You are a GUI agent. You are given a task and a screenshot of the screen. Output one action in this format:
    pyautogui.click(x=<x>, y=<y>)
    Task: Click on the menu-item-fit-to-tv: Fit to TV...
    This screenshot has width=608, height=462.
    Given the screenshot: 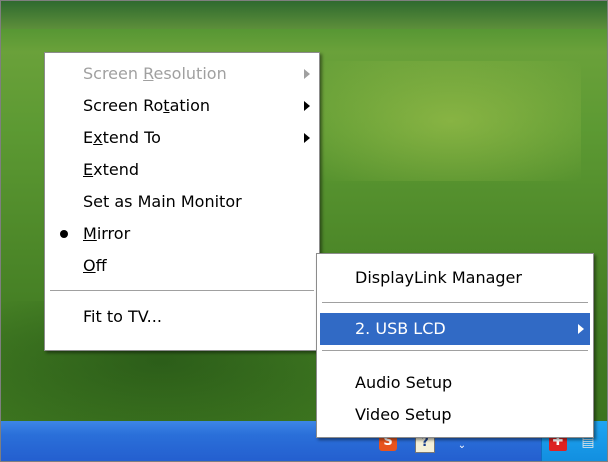 What is the action you would take?
    pyautogui.click(x=182, y=317)
    